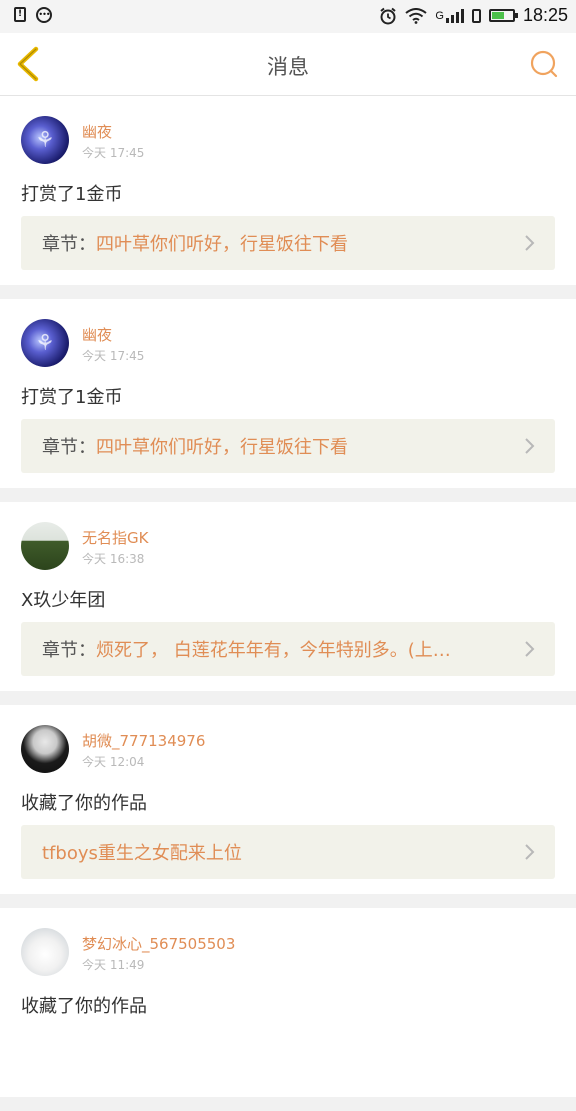 Image resolution: width=576 pixels, height=1111 pixels. I want to click on work-link: tfboys重生之女配来上位, so click(288, 852).